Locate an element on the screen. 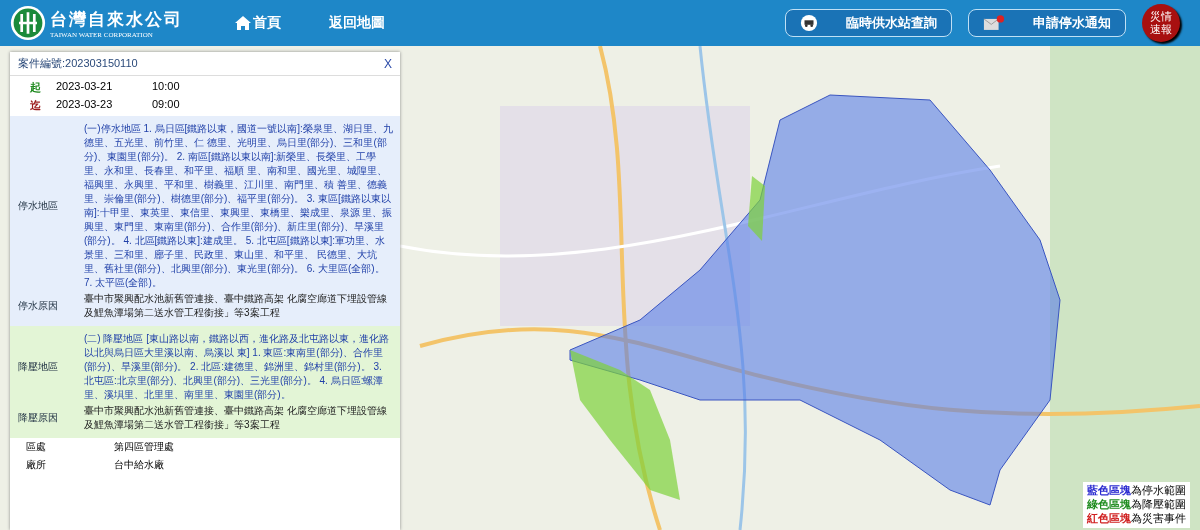 Image resolution: width=1200 pixels, height=530 pixels. field-value: 台中給水廠 is located at coordinates (139, 465).